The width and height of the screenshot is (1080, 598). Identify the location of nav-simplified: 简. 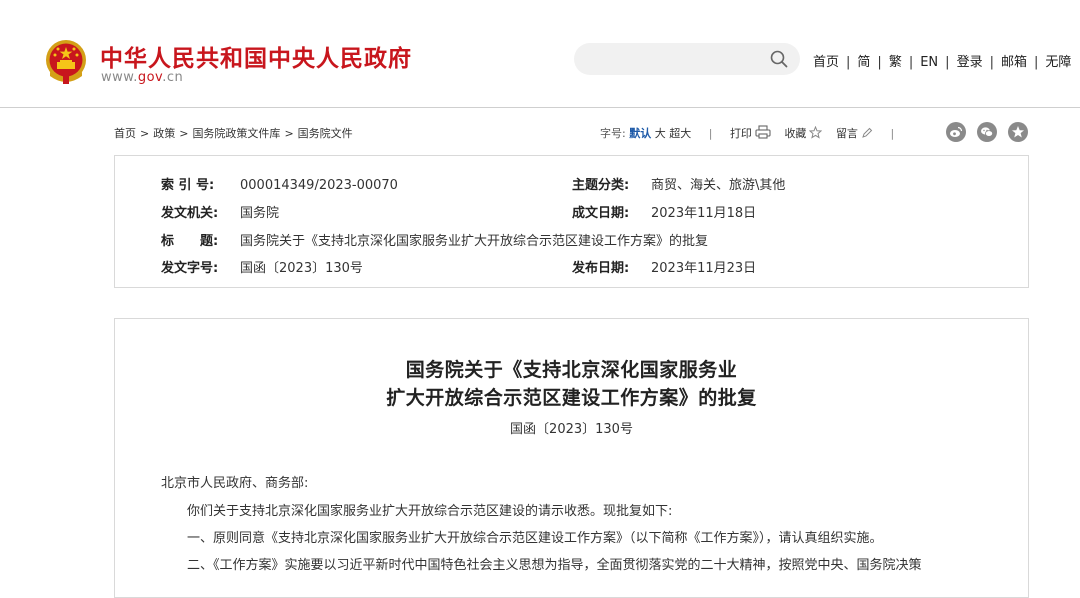
(863, 62).